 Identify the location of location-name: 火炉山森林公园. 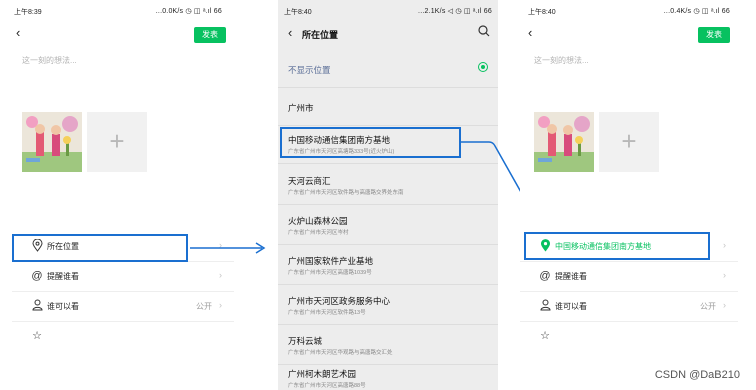
(318, 221).